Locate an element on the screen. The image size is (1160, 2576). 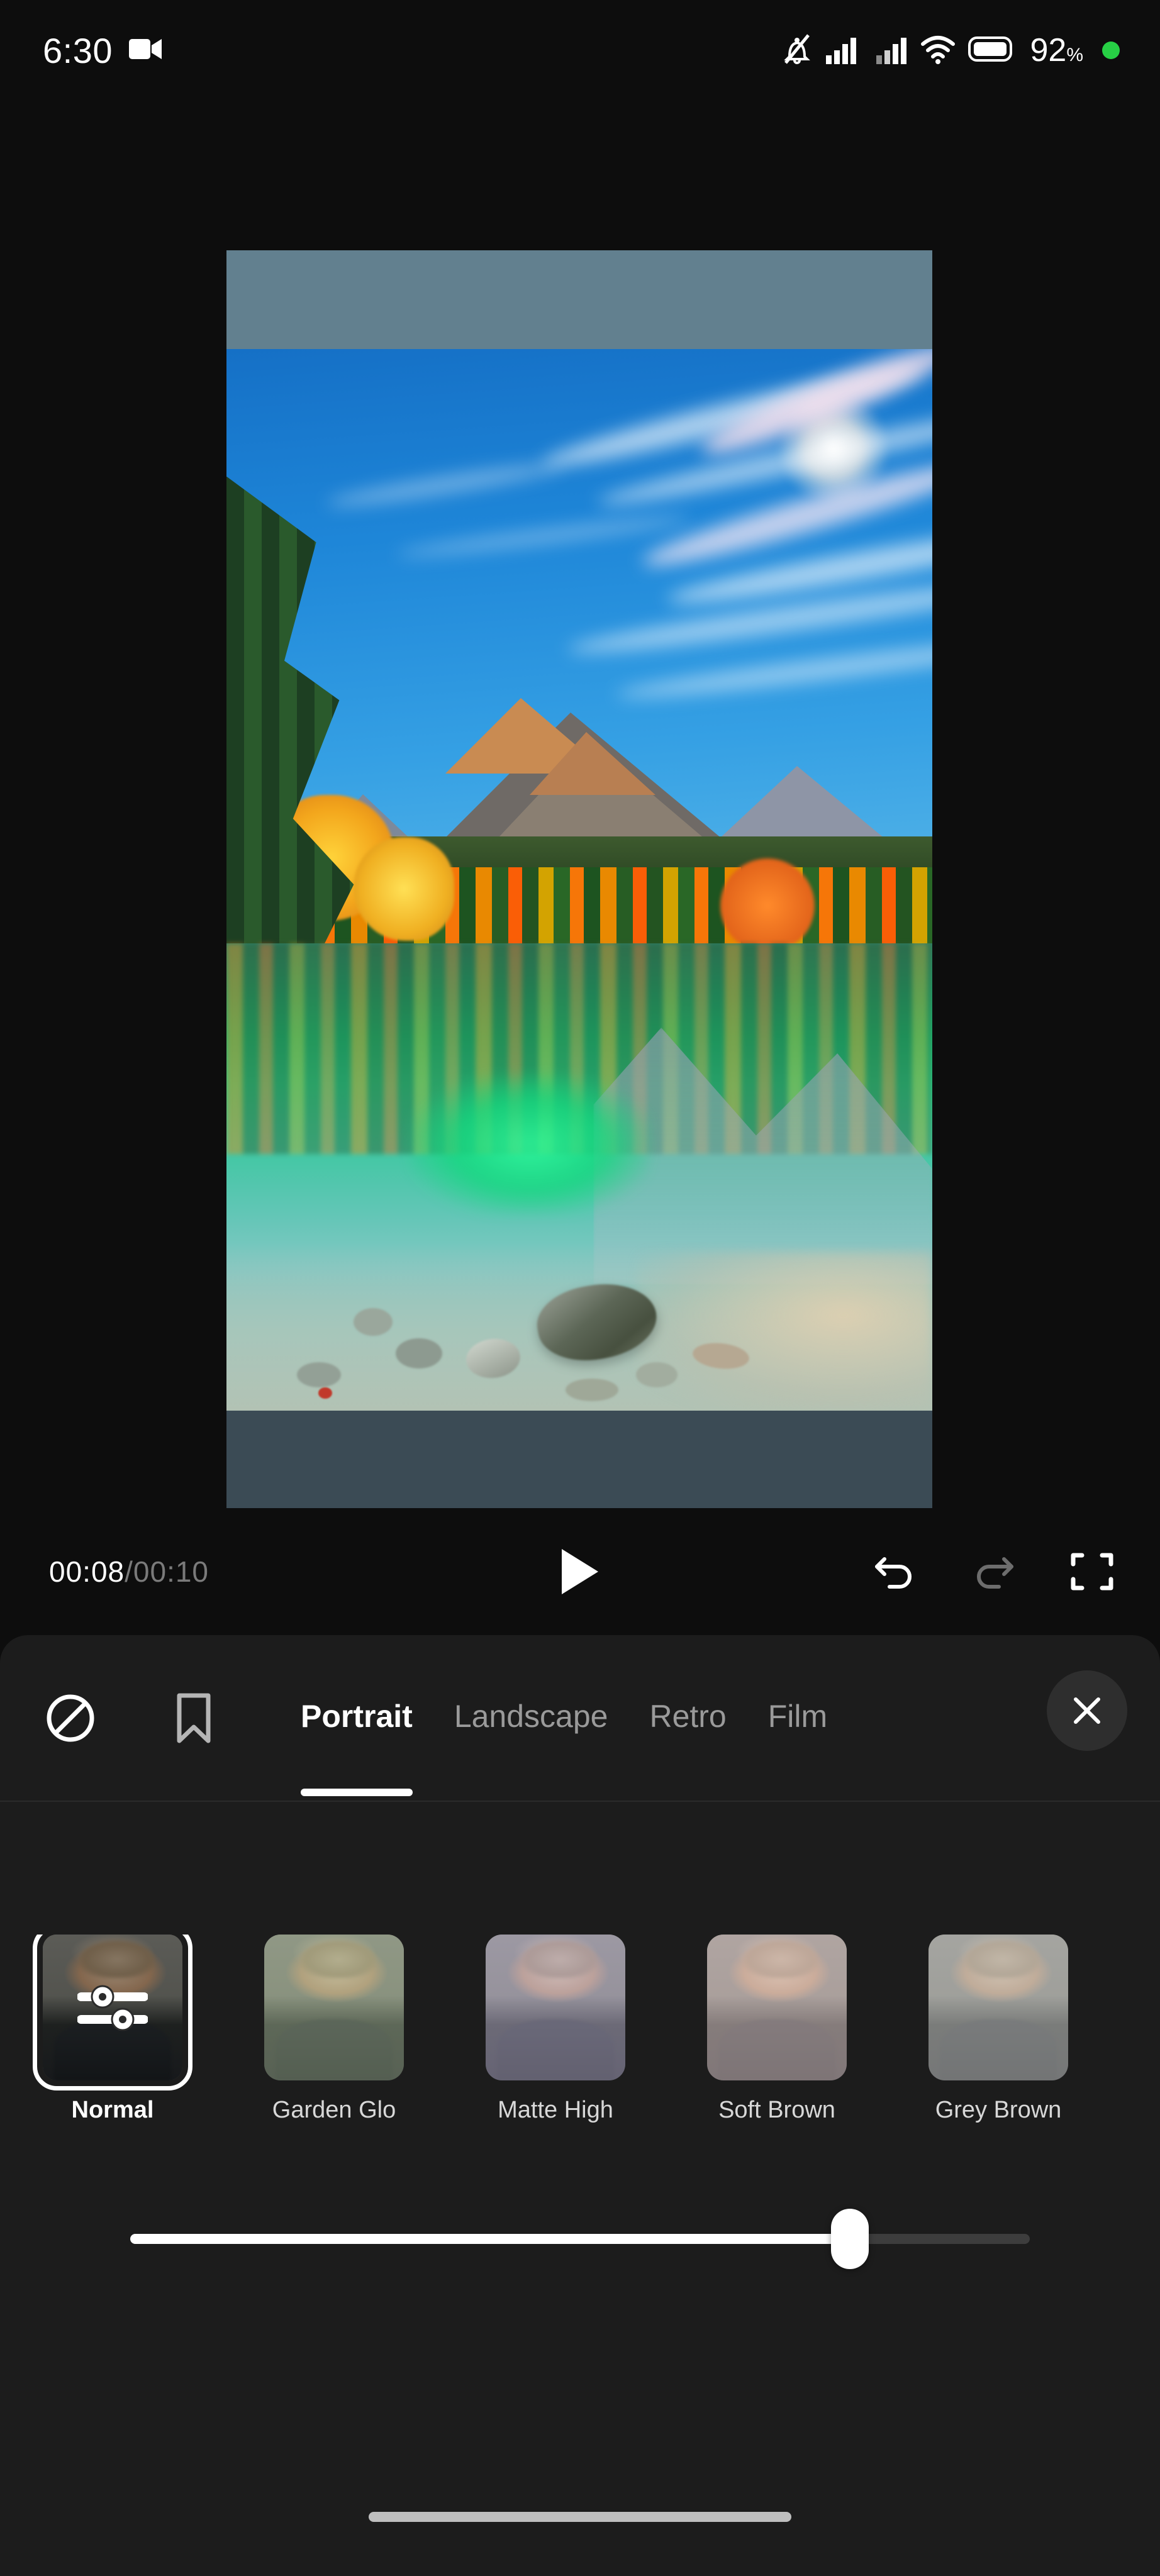
filter-item-soft-brown: Soft Brown is located at coordinates (777, 2029).